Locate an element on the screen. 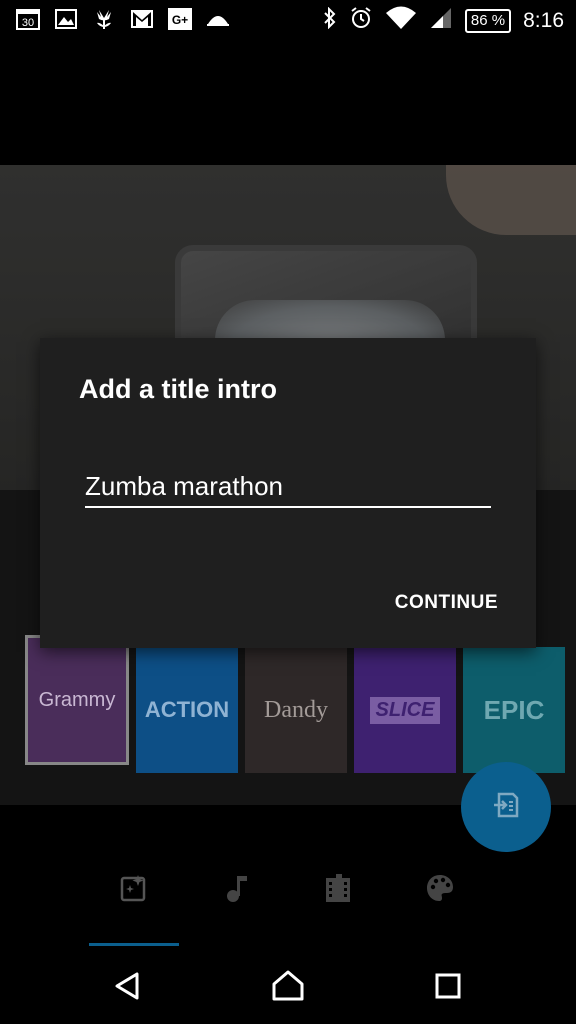  home-button is located at coordinates (288, 988).